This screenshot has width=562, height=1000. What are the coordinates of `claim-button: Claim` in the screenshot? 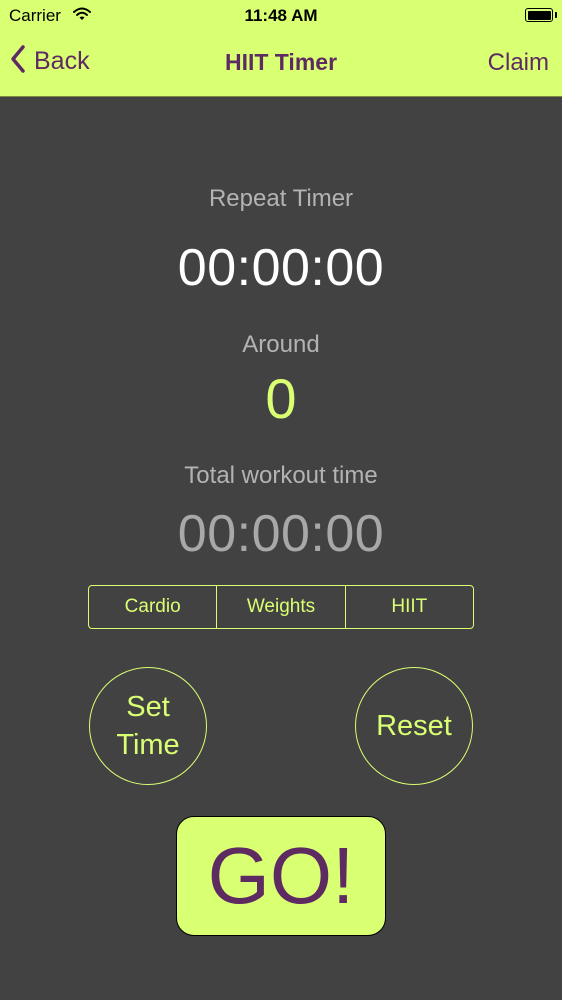 It's located at (518, 63).